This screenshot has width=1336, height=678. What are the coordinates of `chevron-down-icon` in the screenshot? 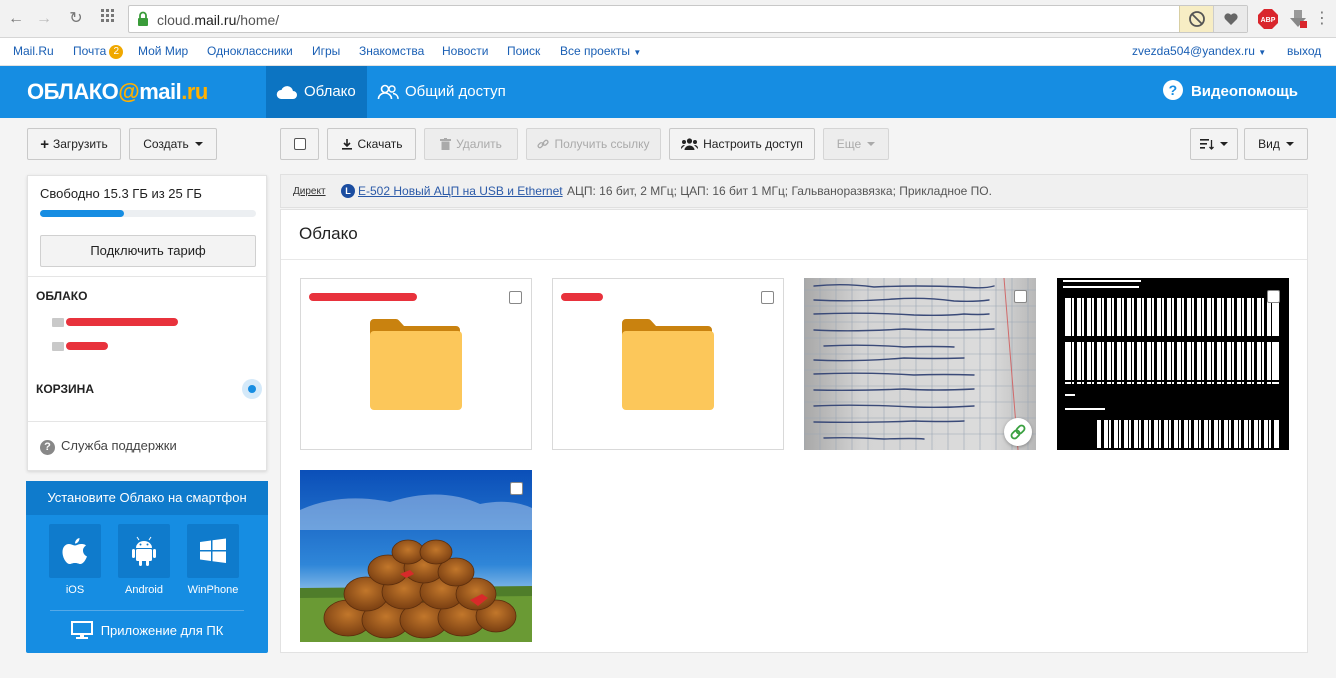 It's located at (198, 144).